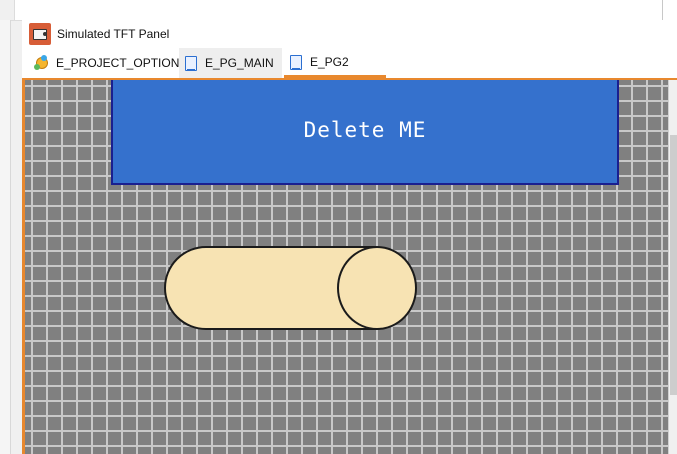 The width and height of the screenshot is (677, 454). What do you see at coordinates (239, 63) in the screenshot?
I see `tab-label: E_PG_MAIN` at bounding box center [239, 63].